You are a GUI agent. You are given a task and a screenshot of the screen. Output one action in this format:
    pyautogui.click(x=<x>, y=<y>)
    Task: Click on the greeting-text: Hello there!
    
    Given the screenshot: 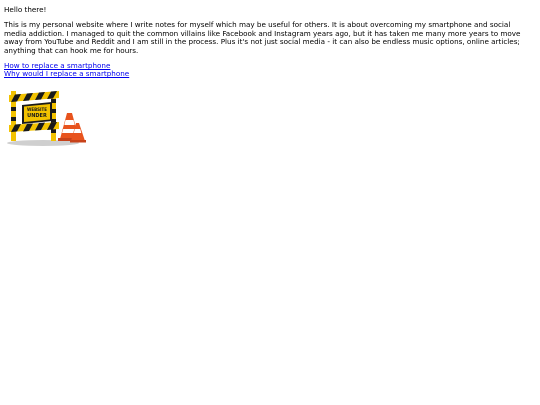 What is the action you would take?
    pyautogui.click(x=25, y=9)
    